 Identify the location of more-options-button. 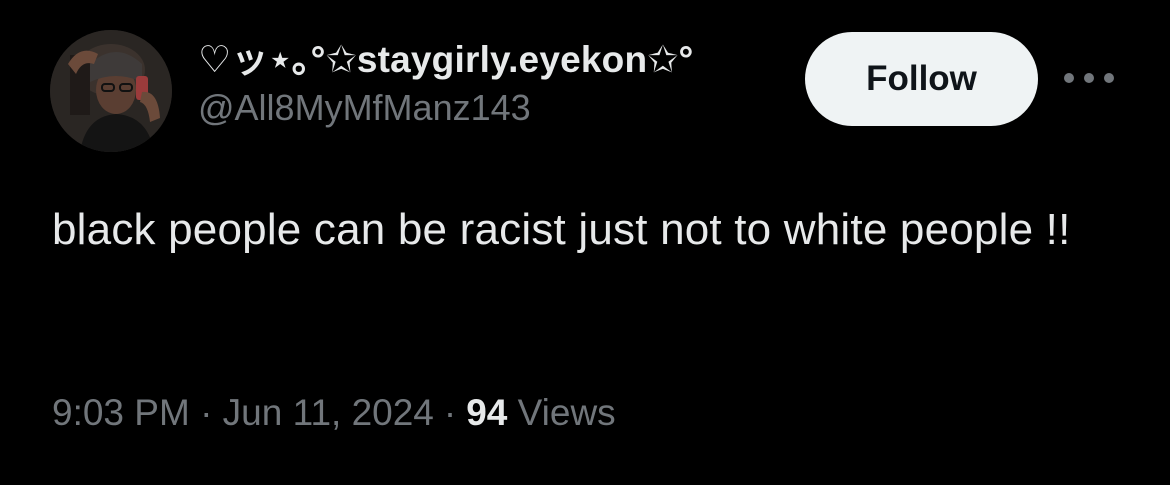
(1089, 78).